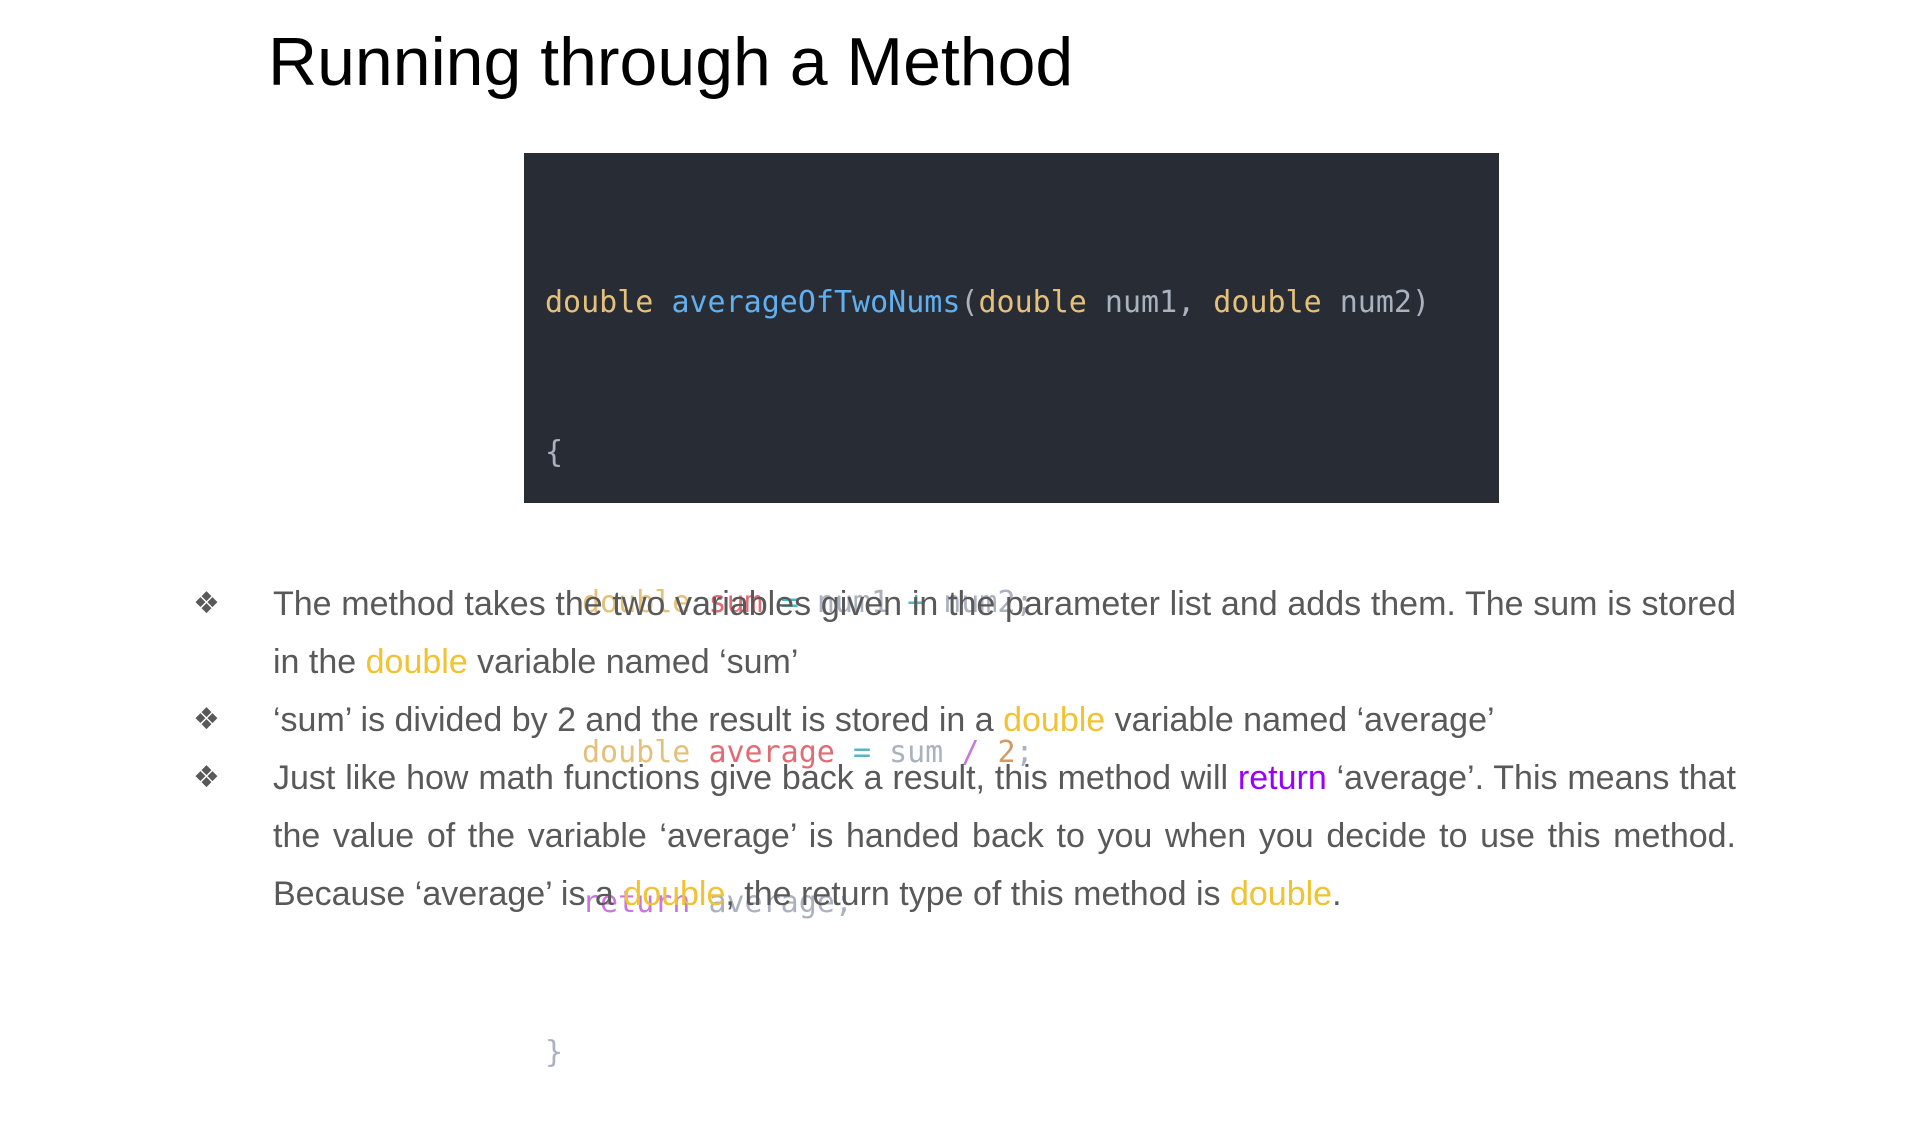 This screenshot has width=1920, height=1128. I want to click on slide-title: Running through a Method, so click(671, 62).